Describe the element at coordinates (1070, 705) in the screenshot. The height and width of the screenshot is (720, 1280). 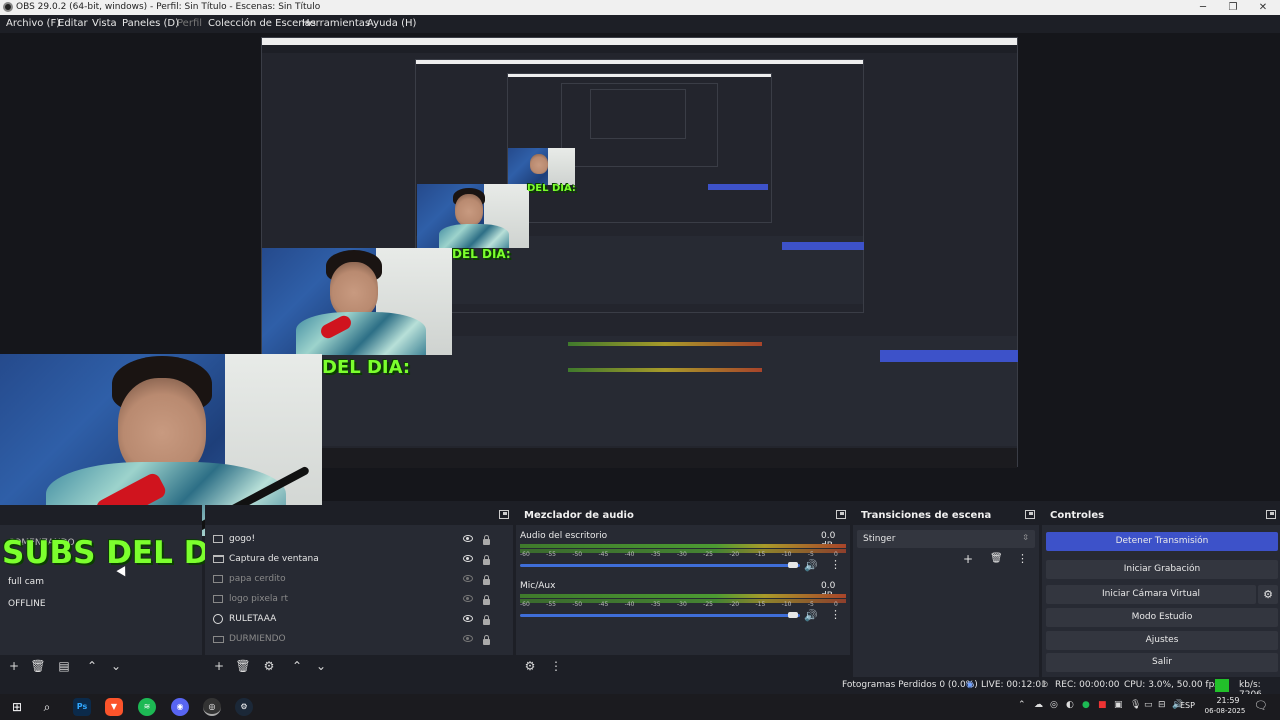
I see `tray-steam-icon: ◐` at that location.